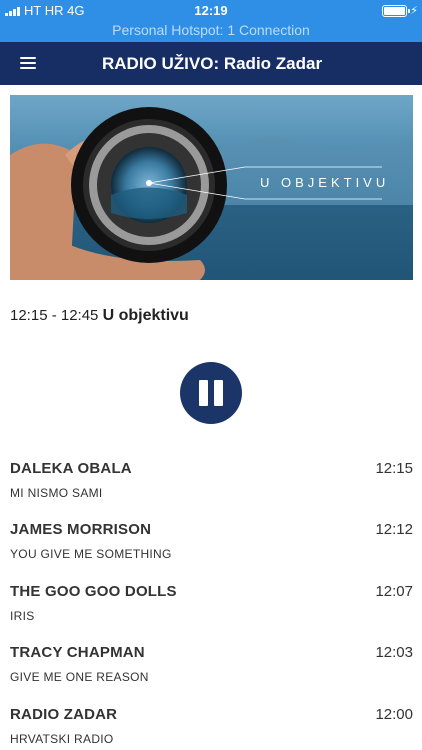 Image resolution: width=422 pixels, height=750 pixels. I want to click on track-time: 12:15, so click(394, 468).